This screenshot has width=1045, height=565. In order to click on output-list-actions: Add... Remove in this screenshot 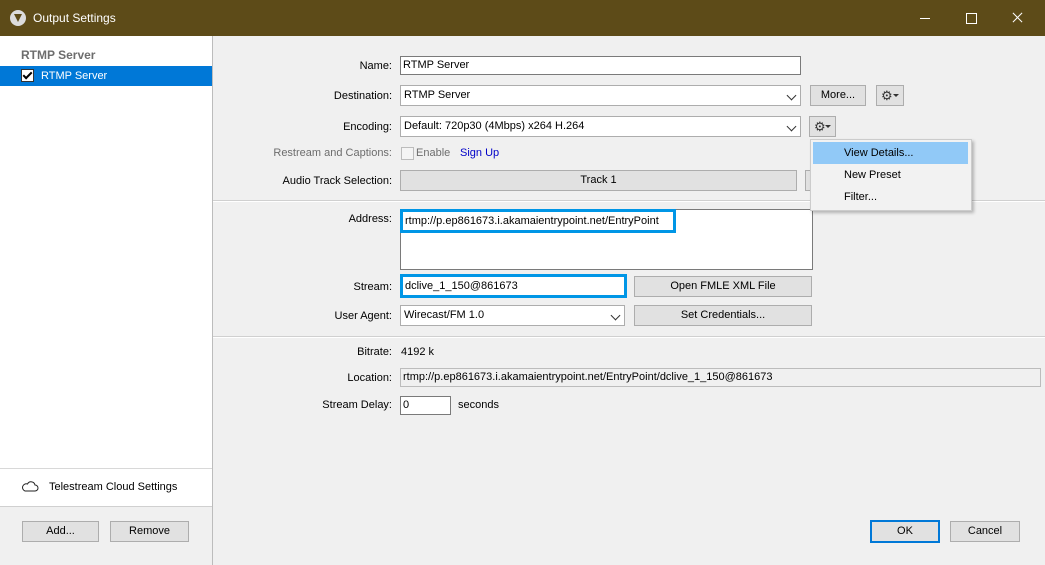, I will do `click(106, 535)`.